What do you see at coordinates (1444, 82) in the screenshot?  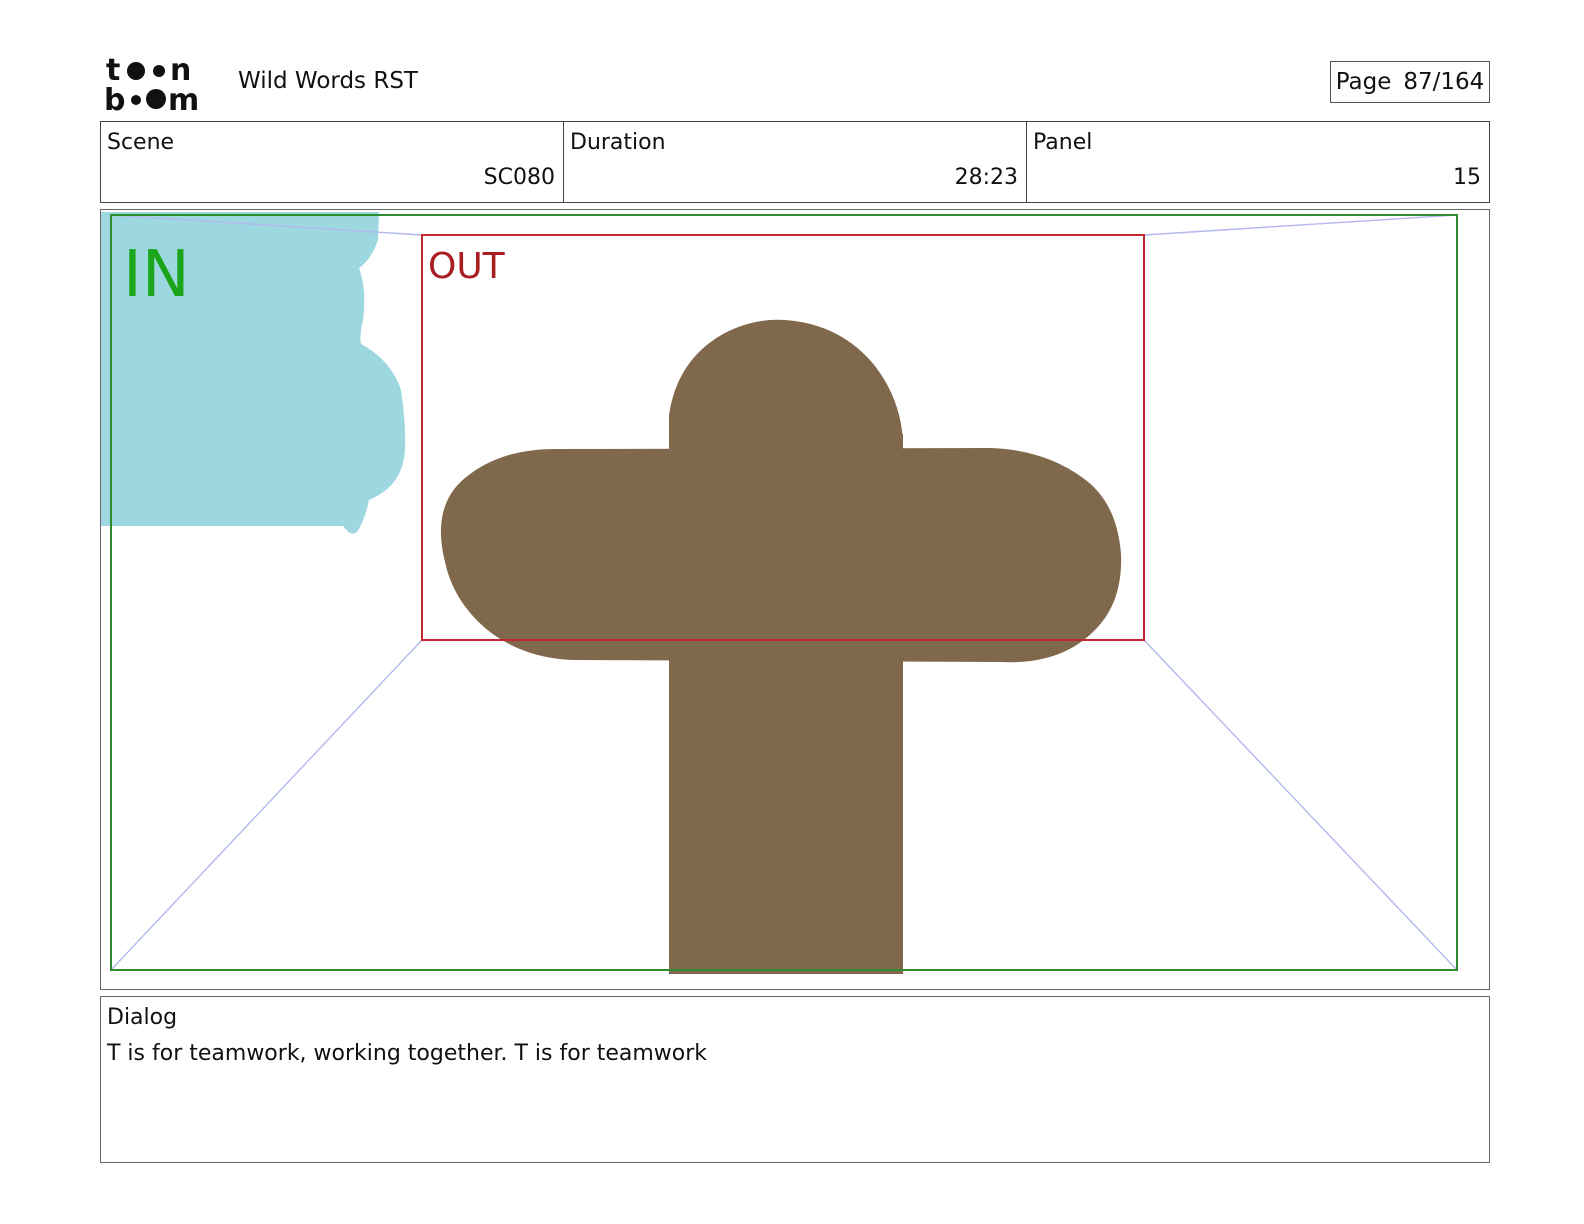 I see `page-number: 87/164` at bounding box center [1444, 82].